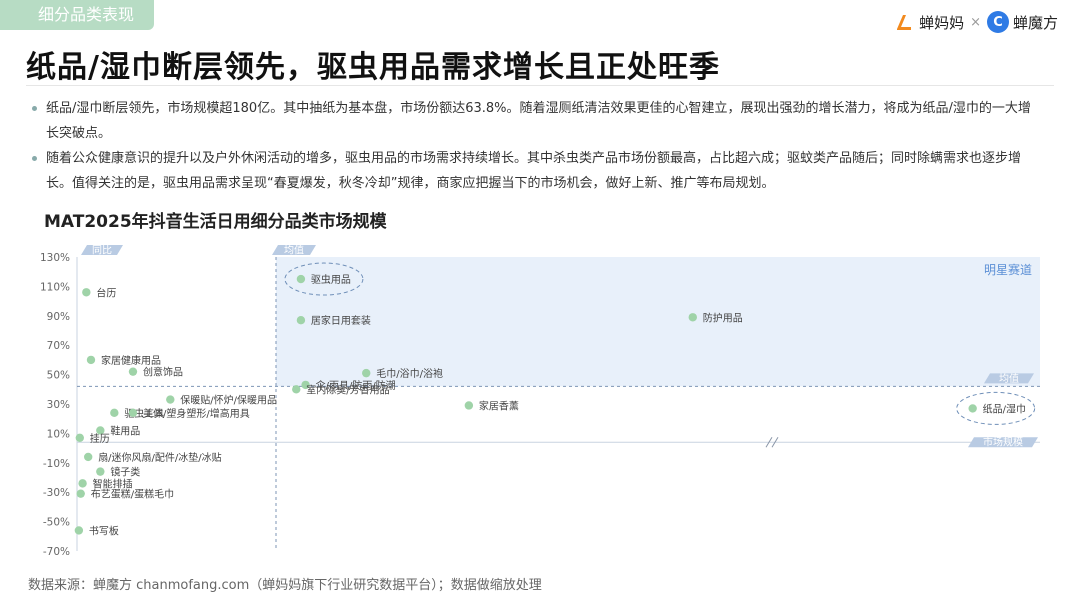 The height and width of the screenshot is (608, 1080). Describe the element at coordinates (125, 430) in the screenshot. I see `data-point-label: 鞋用品` at that location.